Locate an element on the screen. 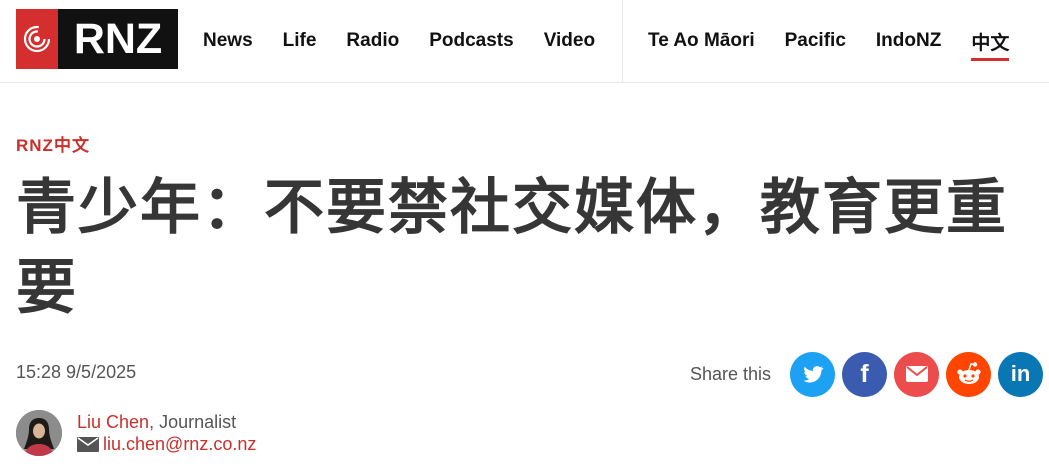 This screenshot has height=471, width=1049. author-info: Liu Chen, Journalist liu.chen@rnz.co.nz is located at coordinates (166, 433).